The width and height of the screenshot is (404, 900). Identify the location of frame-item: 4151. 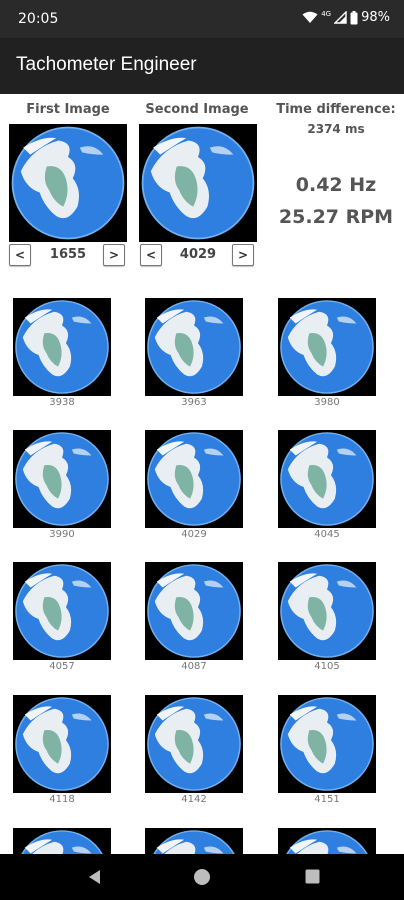
(328, 750).